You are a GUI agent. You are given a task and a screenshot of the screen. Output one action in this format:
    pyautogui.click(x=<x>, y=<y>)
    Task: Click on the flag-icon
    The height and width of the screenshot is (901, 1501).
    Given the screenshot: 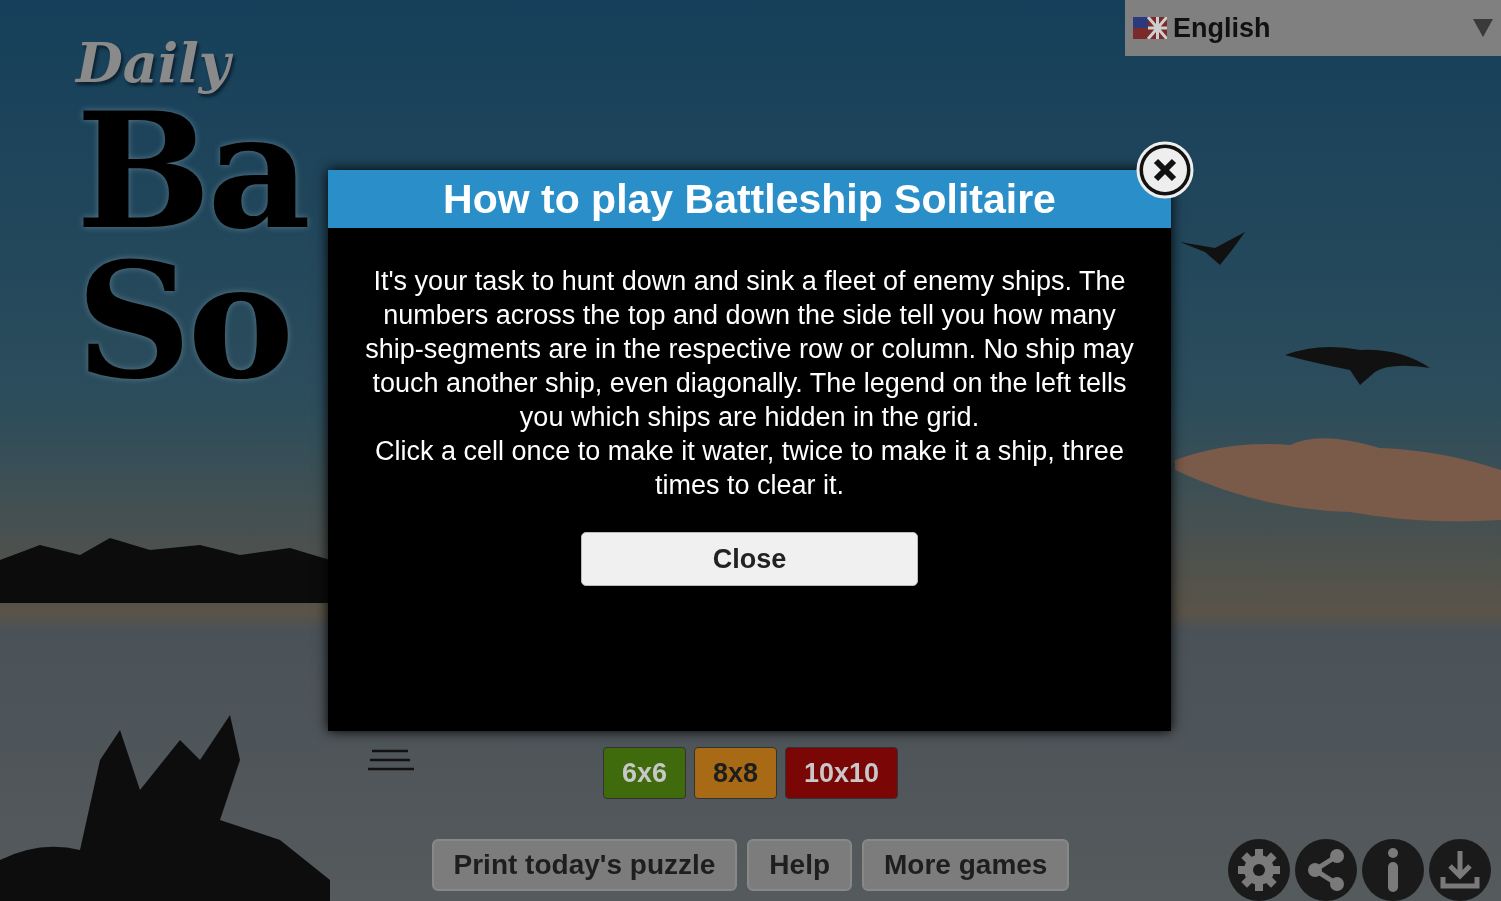 What is the action you would take?
    pyautogui.click(x=1150, y=28)
    